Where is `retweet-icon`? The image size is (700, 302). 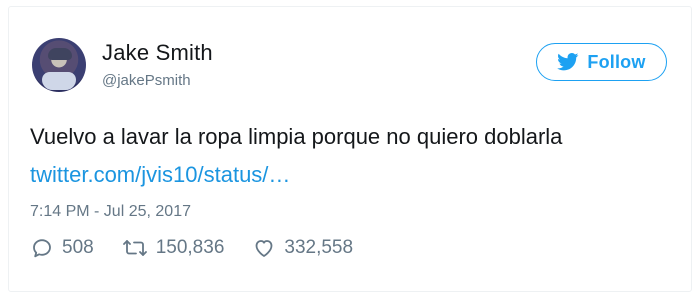
retweet-icon is located at coordinates (134, 248).